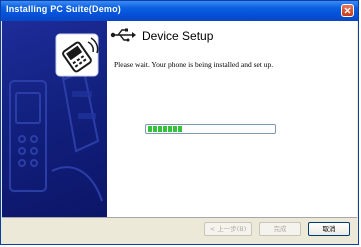 The image size is (361, 247). What do you see at coordinates (165, 129) in the screenshot?
I see `progress-fill` at bounding box center [165, 129].